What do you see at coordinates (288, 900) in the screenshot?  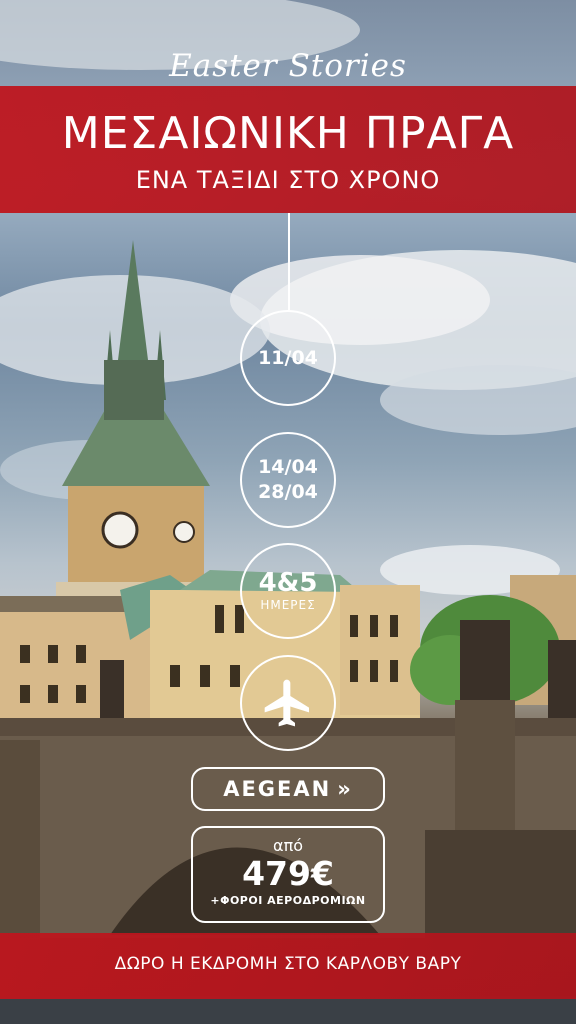 I see `price-taxes-note: +ΦΟΡΟΙ ΑΕΡΟΔΡΟΜΙΩΝ` at bounding box center [288, 900].